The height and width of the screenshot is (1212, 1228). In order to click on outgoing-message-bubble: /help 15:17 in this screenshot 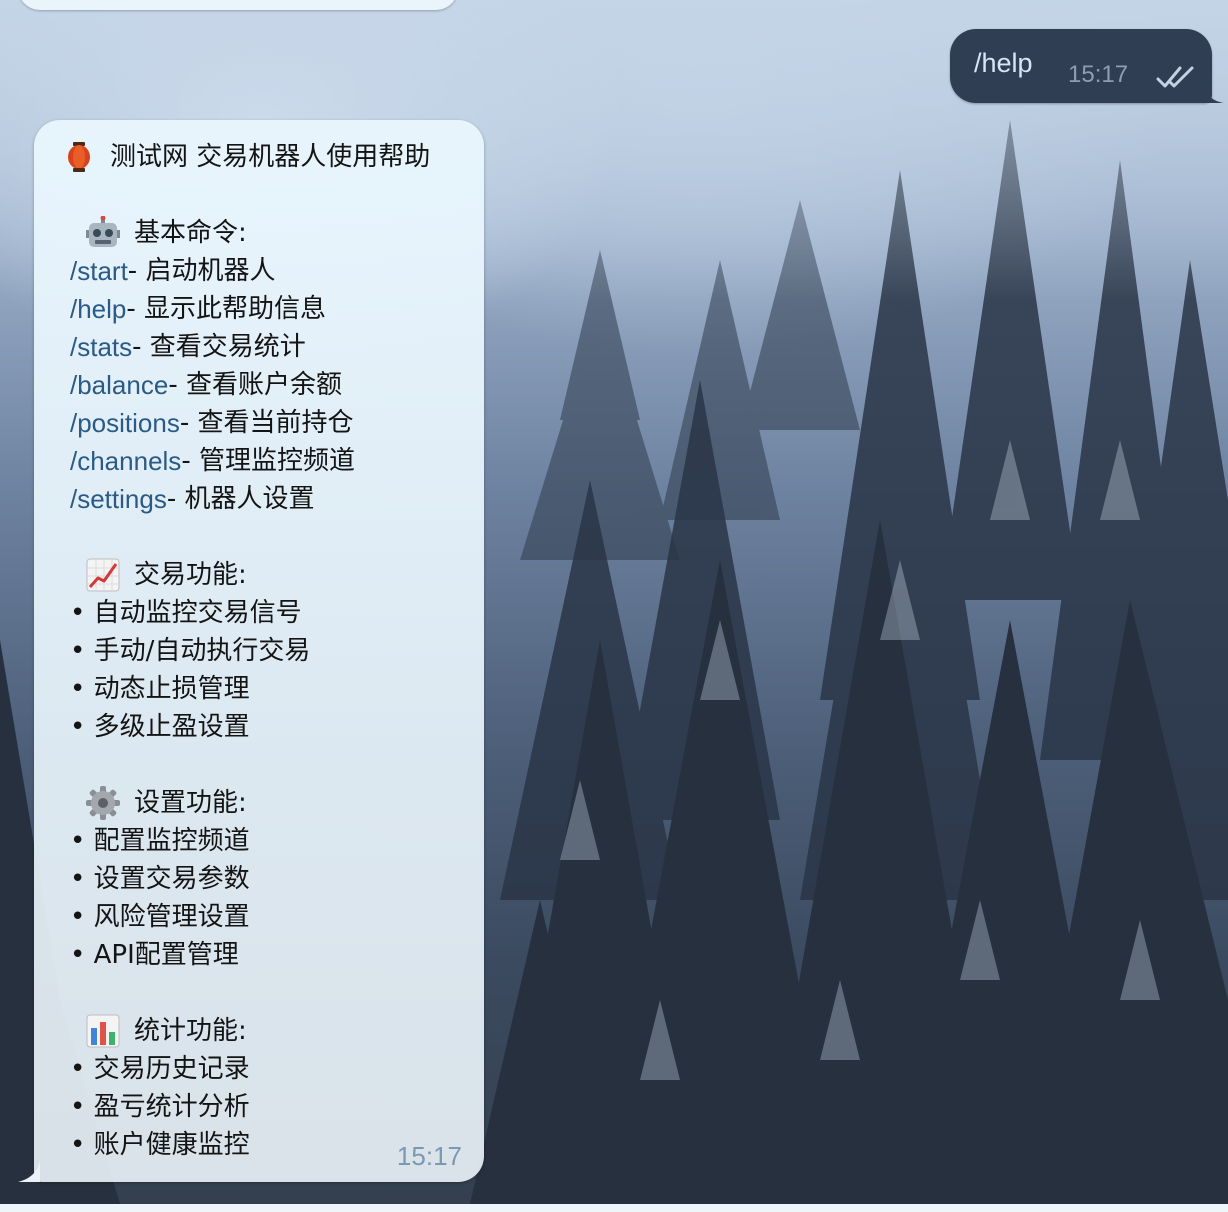, I will do `click(1081, 66)`.